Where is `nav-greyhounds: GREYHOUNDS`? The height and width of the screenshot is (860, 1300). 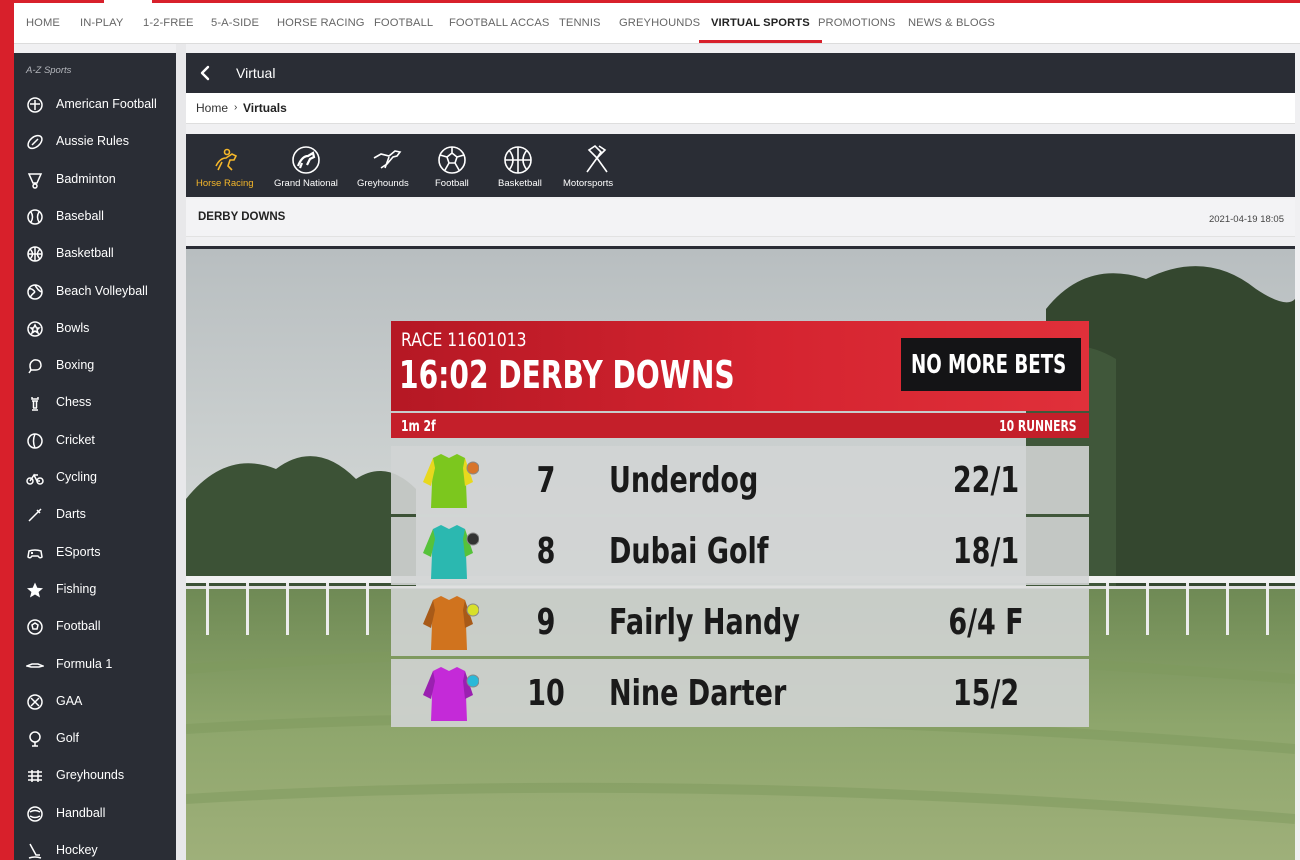 nav-greyhounds: GREYHOUNDS is located at coordinates (659, 23).